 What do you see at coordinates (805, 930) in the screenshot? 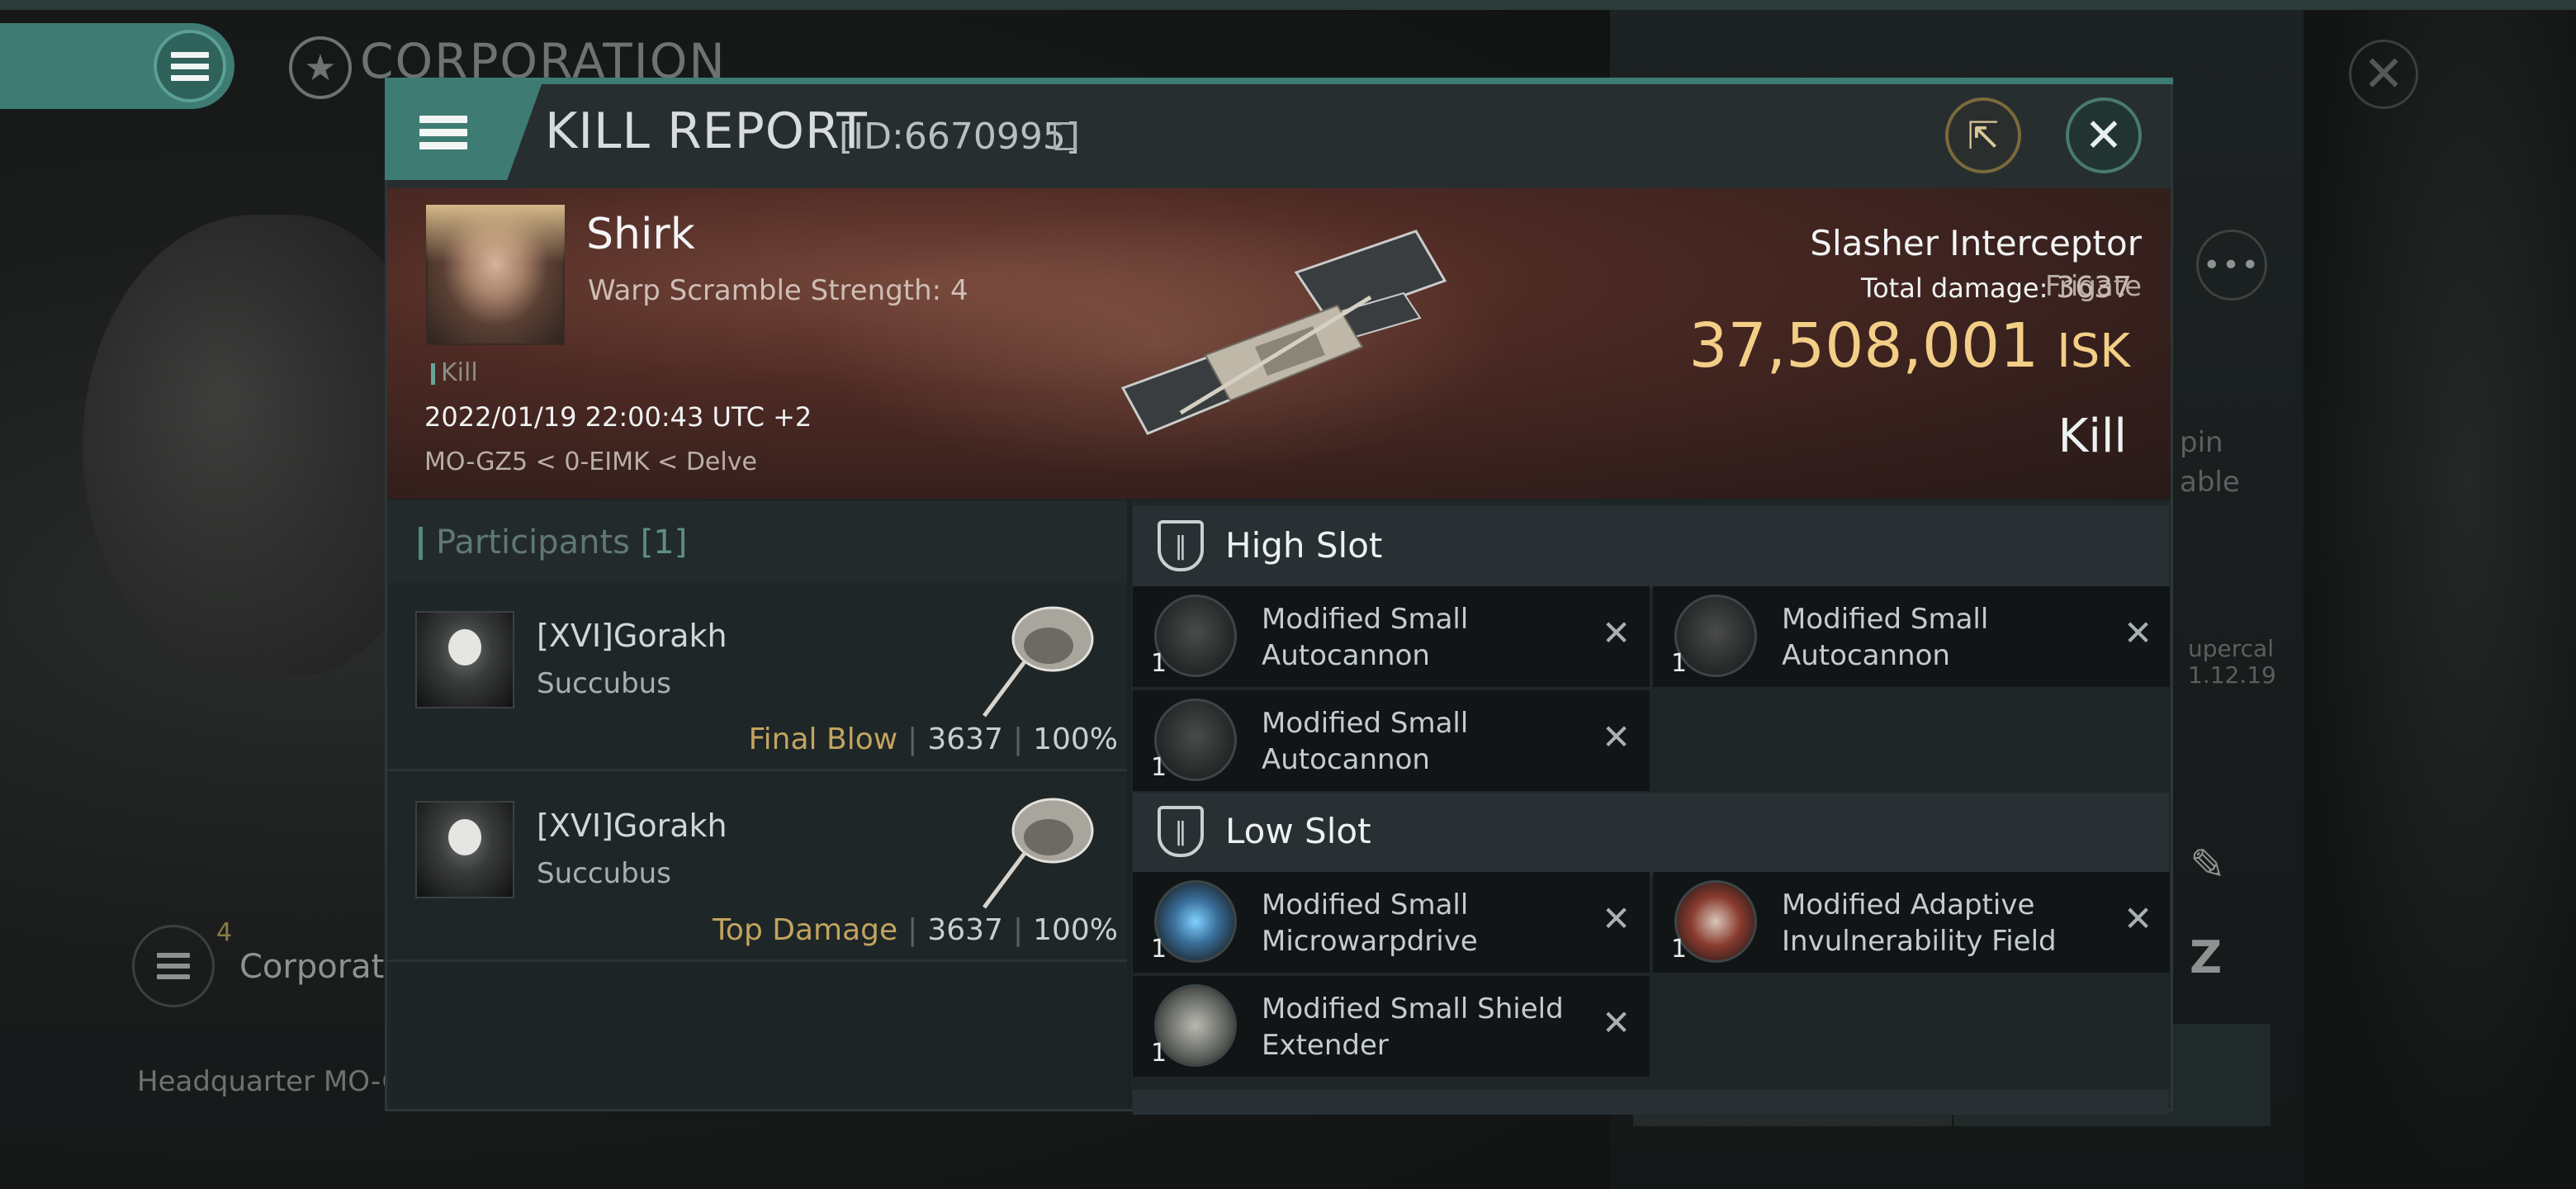
I see `participant-role: Top Damage` at bounding box center [805, 930].